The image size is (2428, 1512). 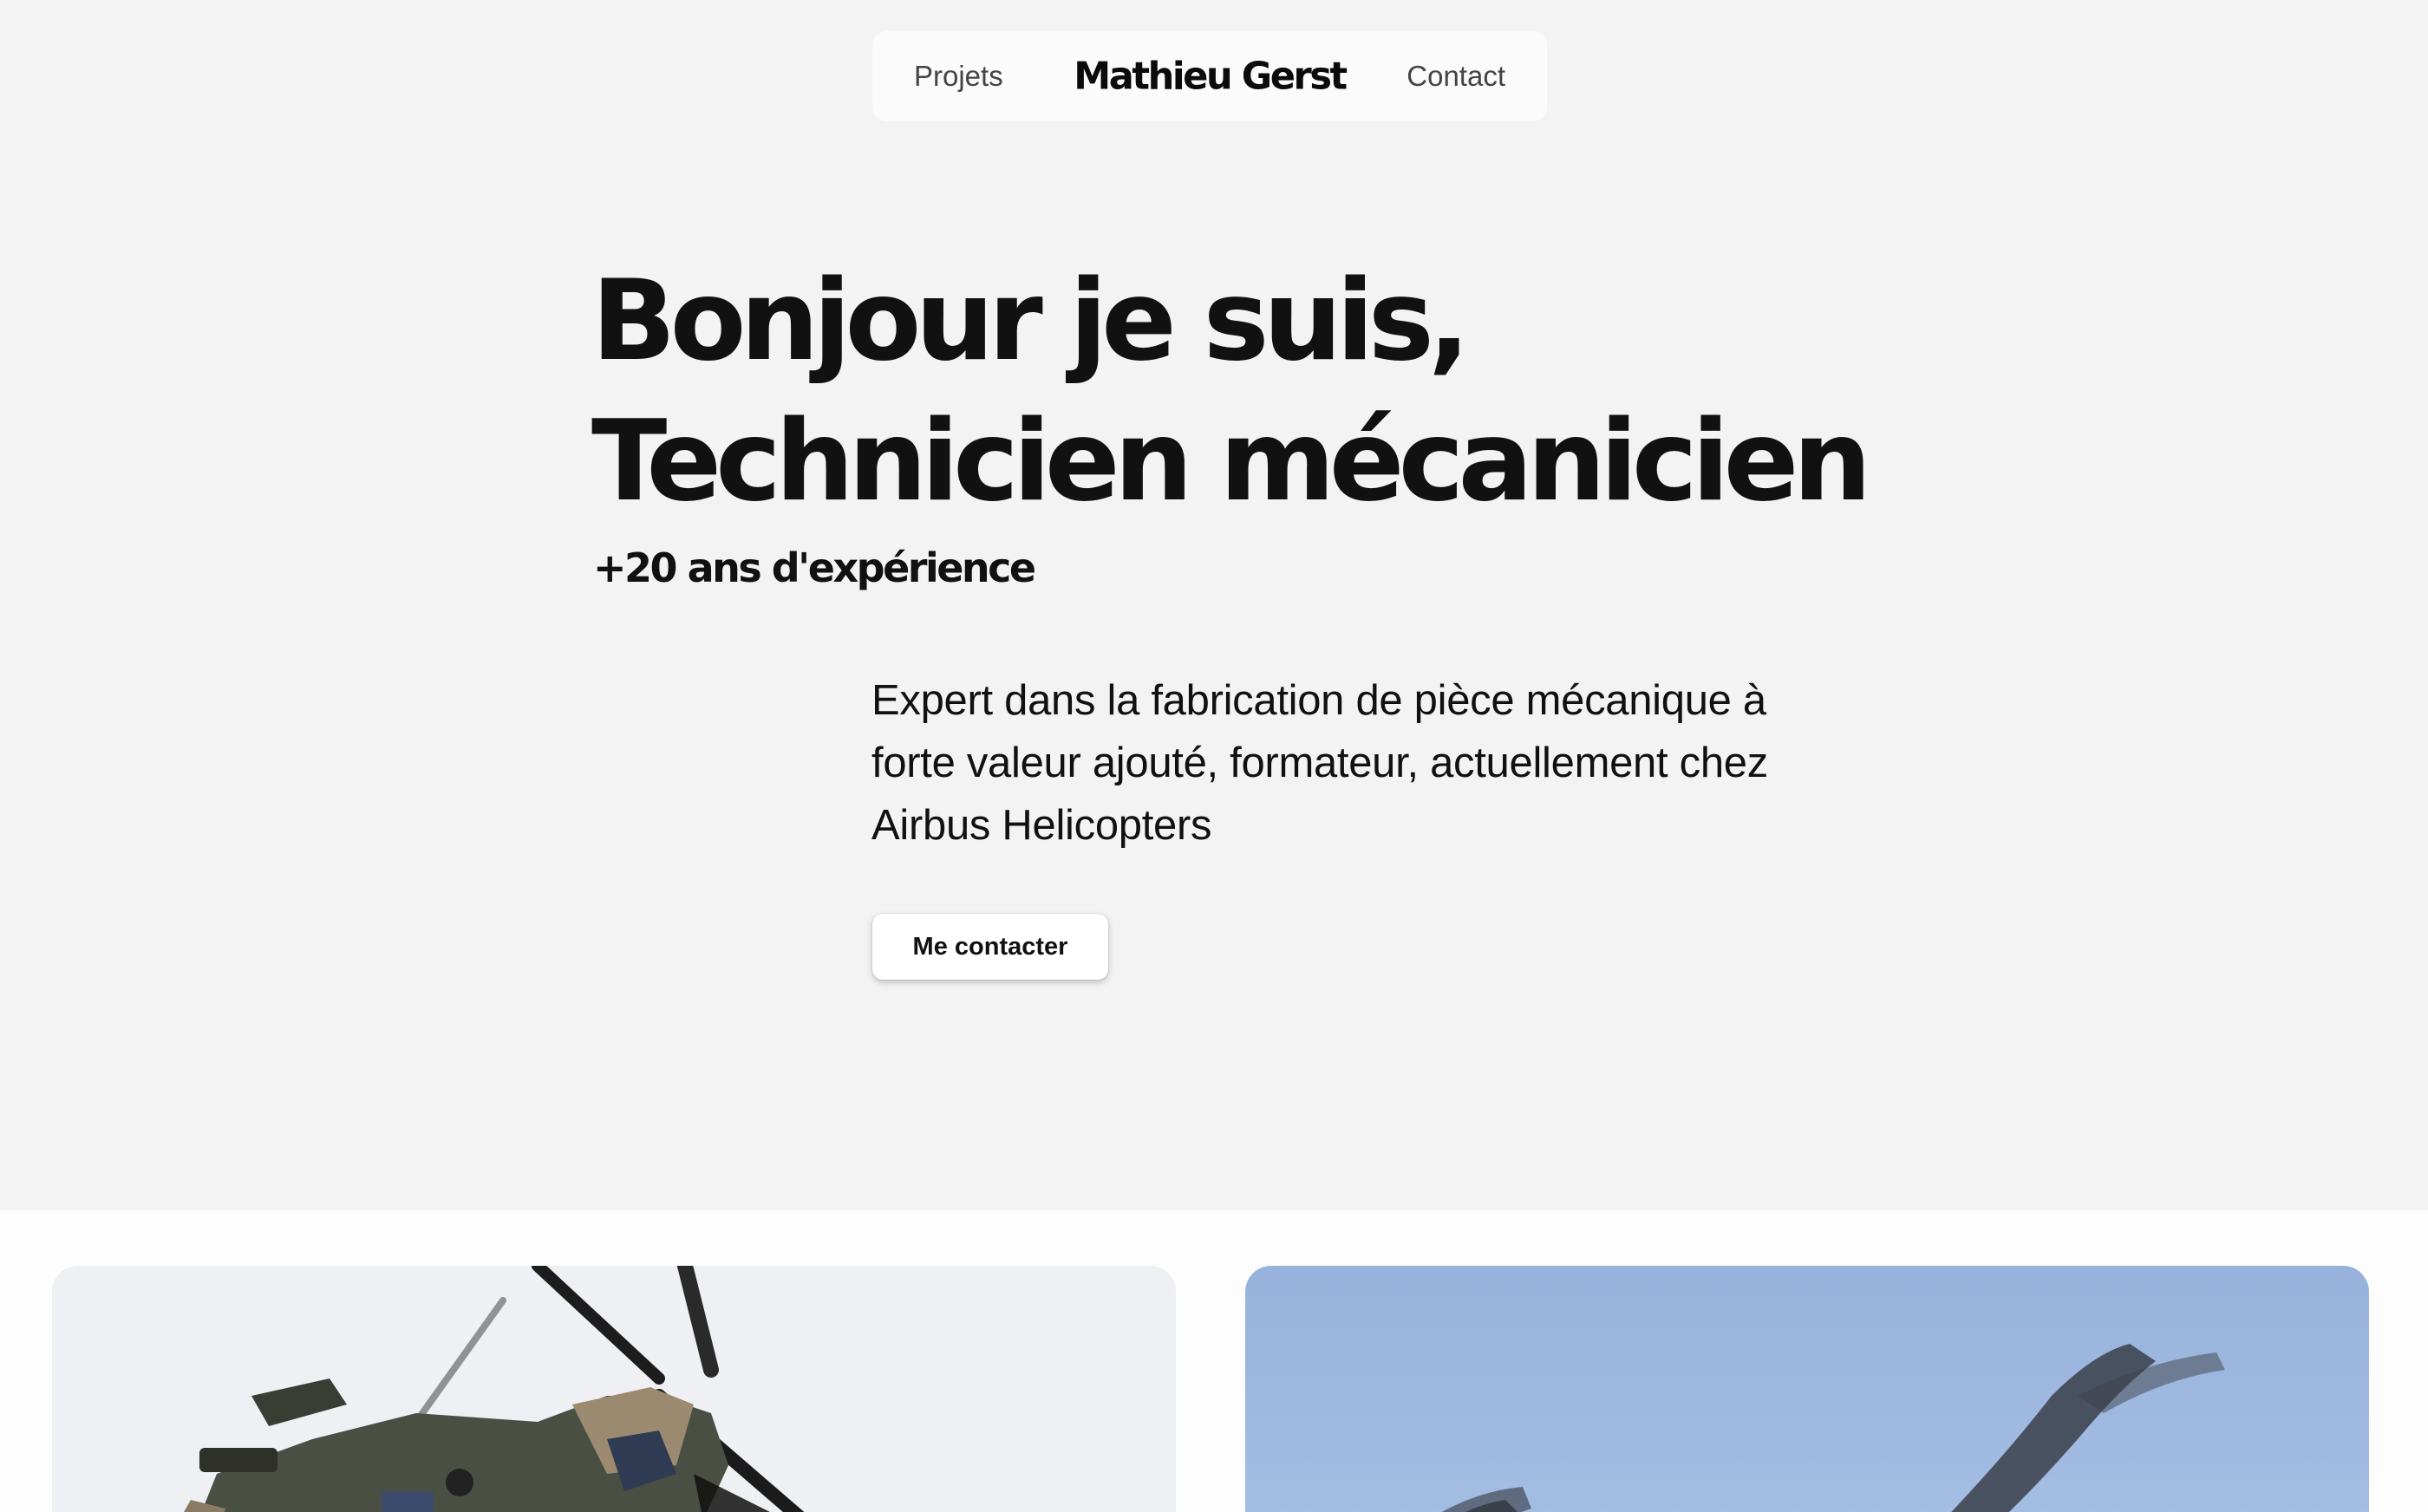 What do you see at coordinates (1456, 76) in the screenshot?
I see `nav-link-contact: Contact` at bounding box center [1456, 76].